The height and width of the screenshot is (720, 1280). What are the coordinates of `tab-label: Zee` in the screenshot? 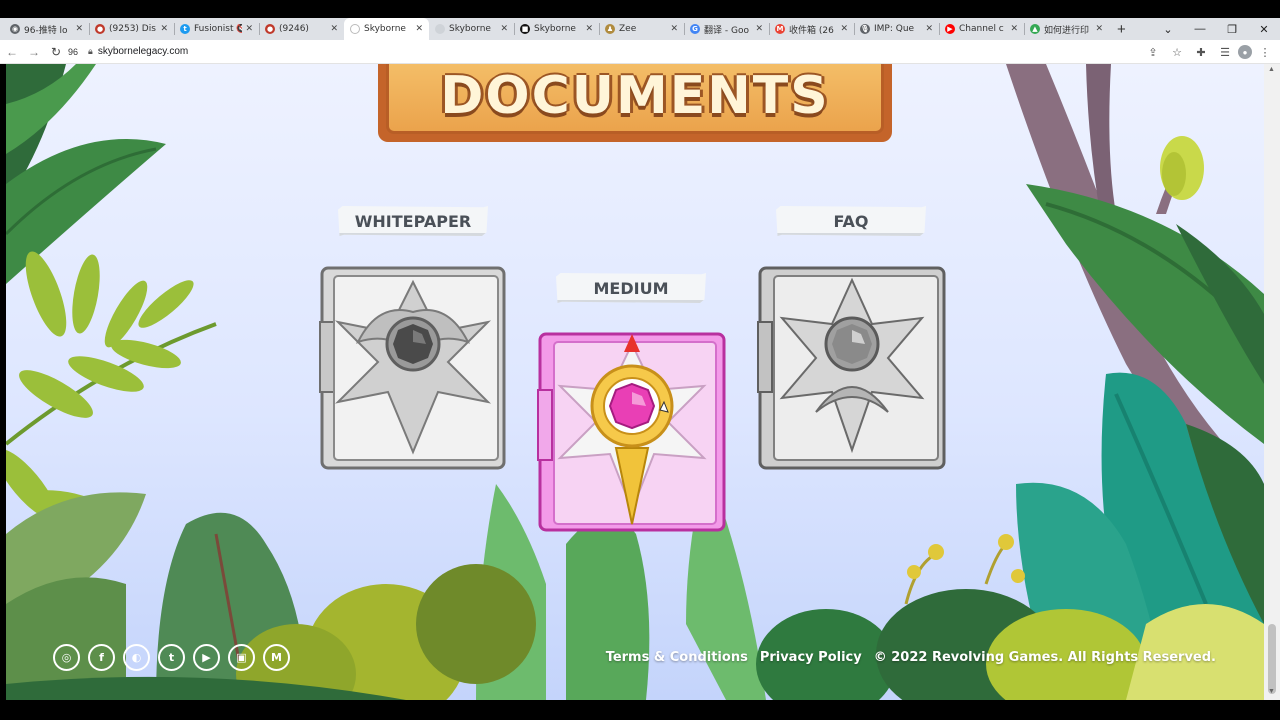 It's located at (628, 29).